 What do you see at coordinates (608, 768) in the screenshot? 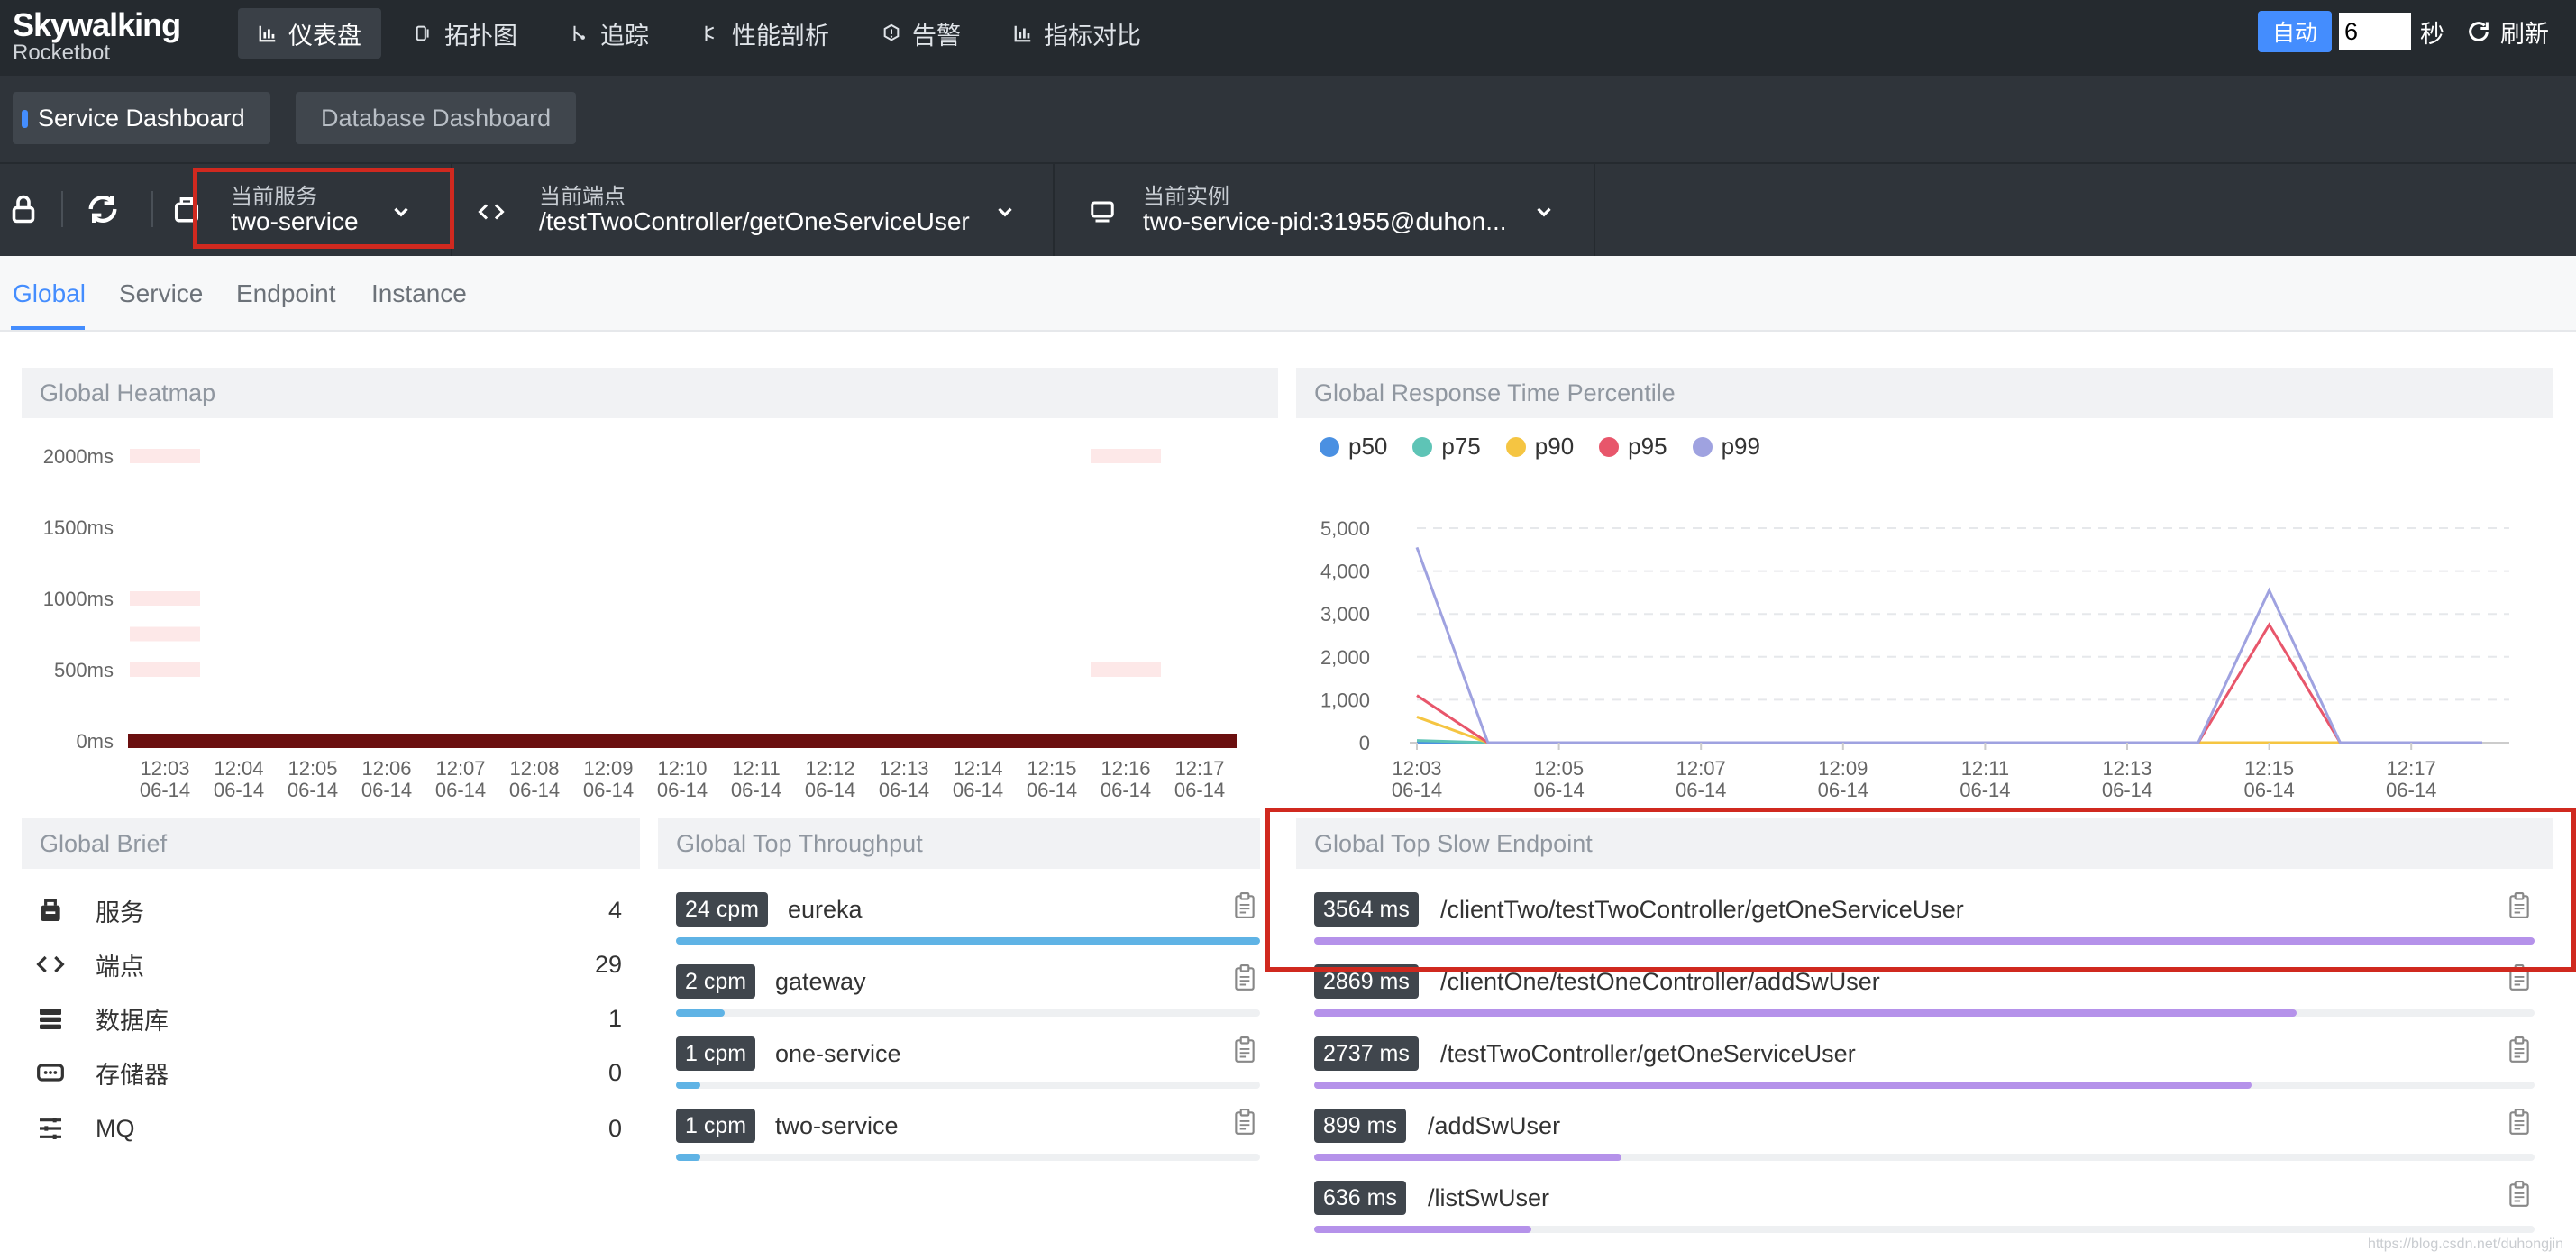
I see `heatmap-x-tick: 12:09` at bounding box center [608, 768].